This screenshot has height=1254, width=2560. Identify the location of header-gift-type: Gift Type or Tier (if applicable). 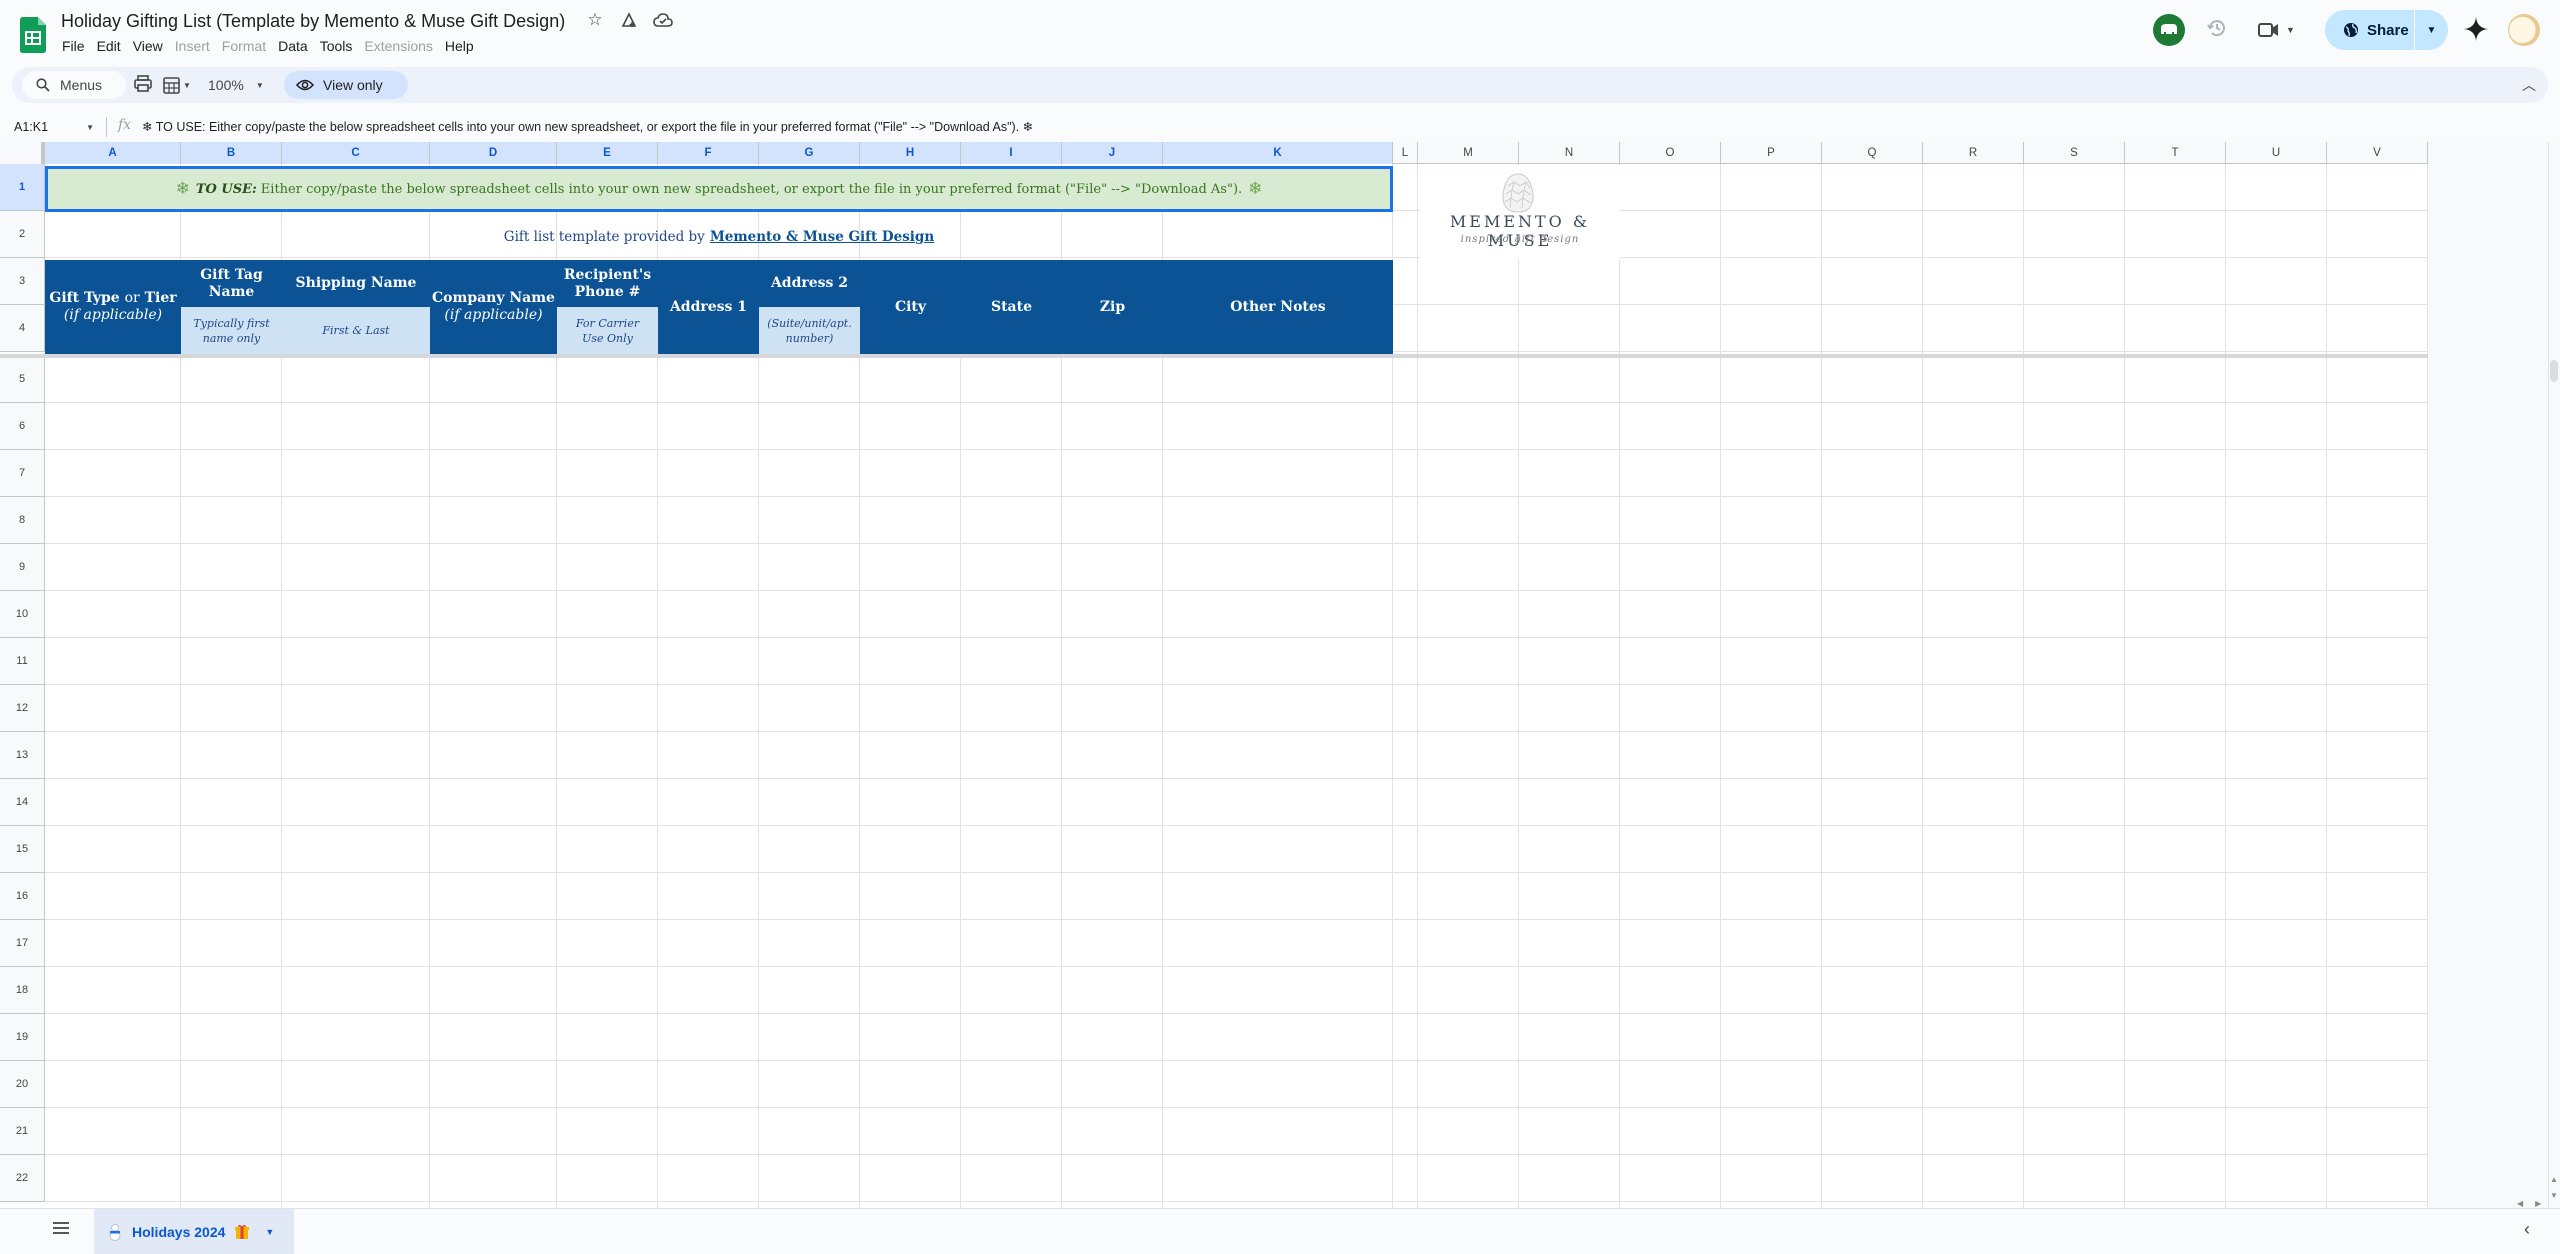
(113, 307).